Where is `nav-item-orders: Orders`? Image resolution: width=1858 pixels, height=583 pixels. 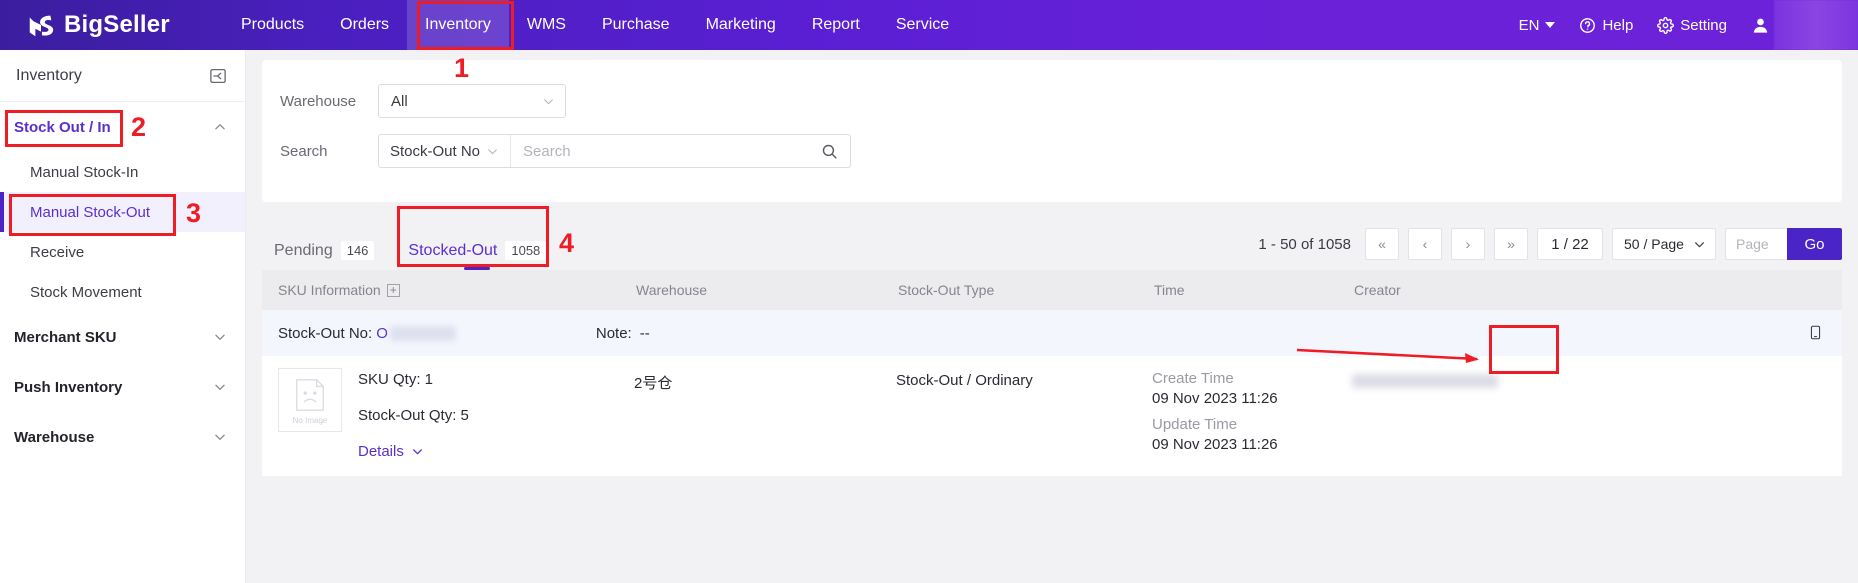 nav-item-orders: Orders is located at coordinates (364, 25).